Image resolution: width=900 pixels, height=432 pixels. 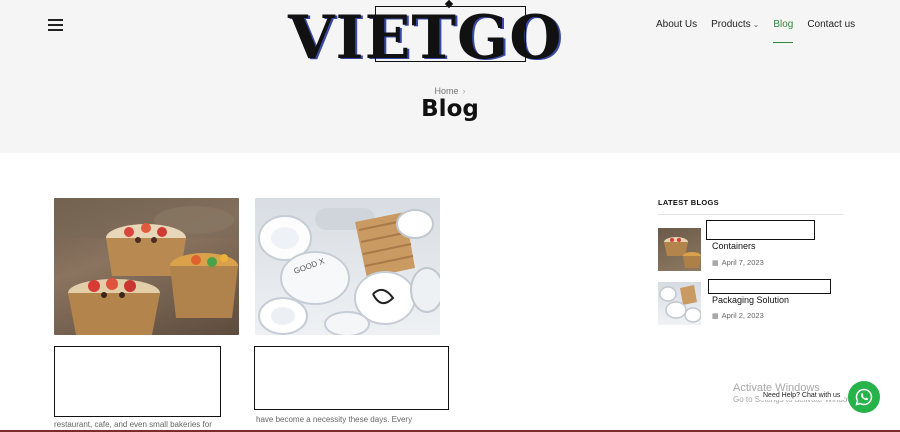 I want to click on nav-products: Products ⌄, so click(x=735, y=24).